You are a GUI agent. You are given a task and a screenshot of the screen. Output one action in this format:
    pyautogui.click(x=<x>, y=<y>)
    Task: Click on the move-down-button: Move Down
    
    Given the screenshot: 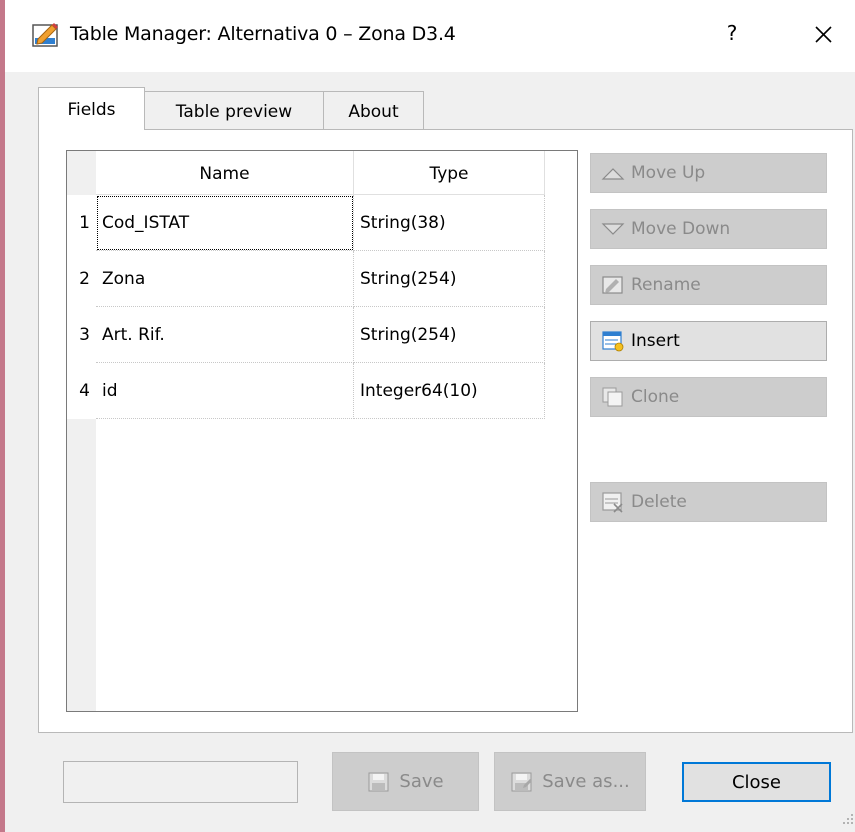 What is the action you would take?
    pyautogui.click(x=708, y=229)
    